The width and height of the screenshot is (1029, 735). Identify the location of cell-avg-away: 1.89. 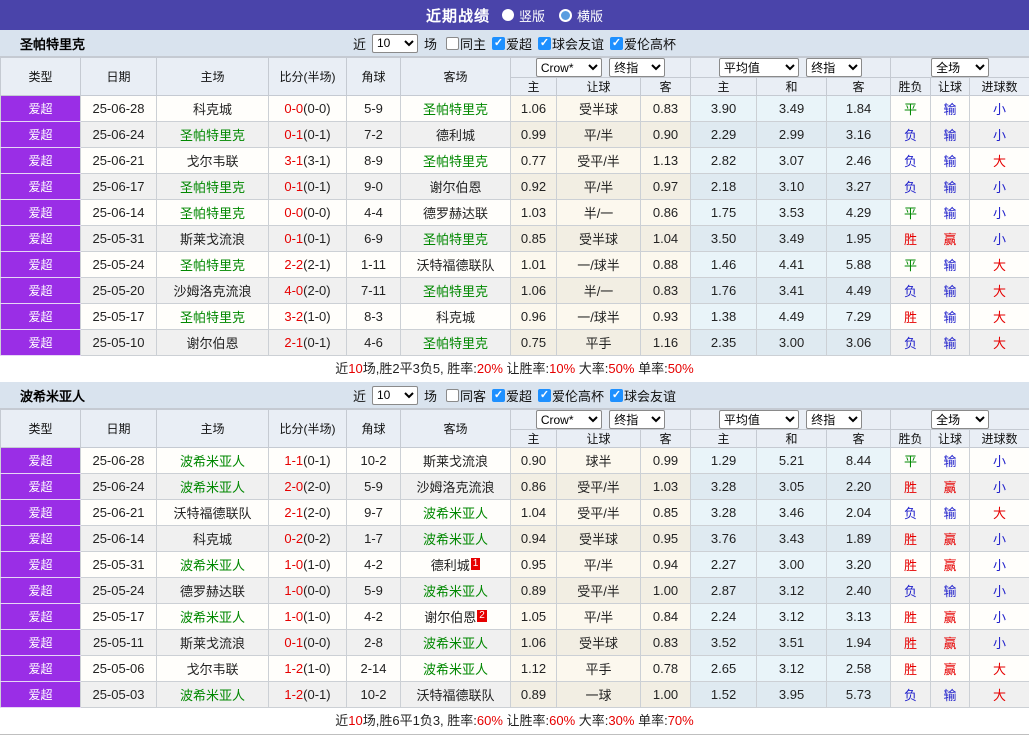
(859, 538).